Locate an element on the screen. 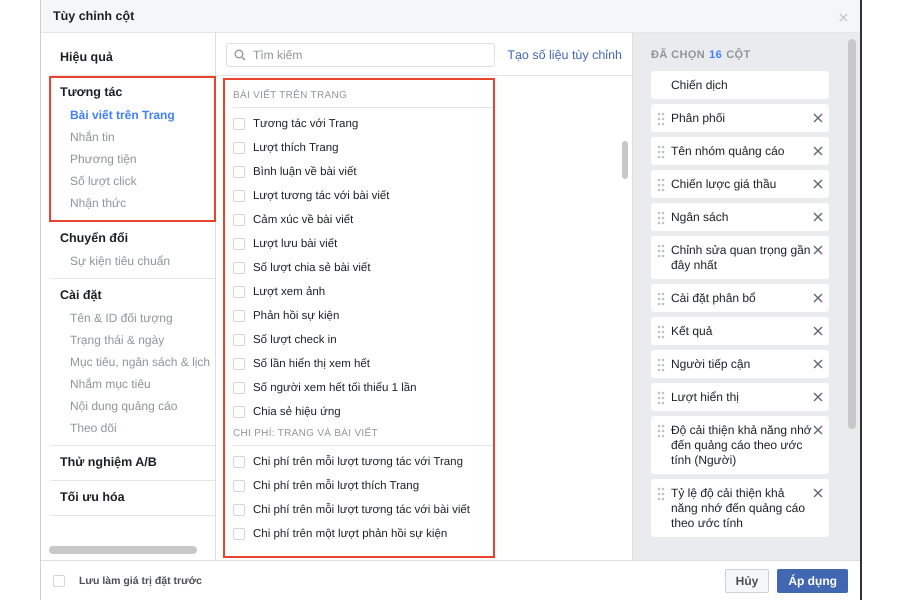 The height and width of the screenshot is (600, 900). metric-label: Chi phí trên mỗi lượt tương tác với bài viết is located at coordinates (361, 510).